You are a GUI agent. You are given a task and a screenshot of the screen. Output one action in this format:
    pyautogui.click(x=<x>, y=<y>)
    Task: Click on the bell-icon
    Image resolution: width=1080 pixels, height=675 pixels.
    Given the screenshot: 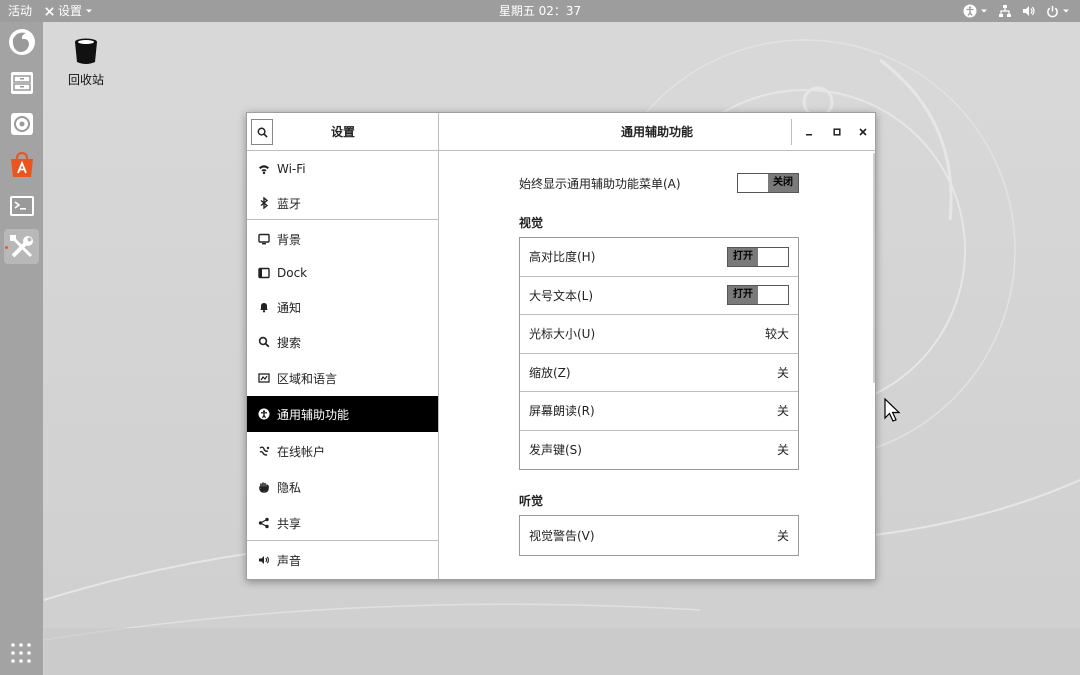 What is the action you would take?
    pyautogui.click(x=264, y=308)
    